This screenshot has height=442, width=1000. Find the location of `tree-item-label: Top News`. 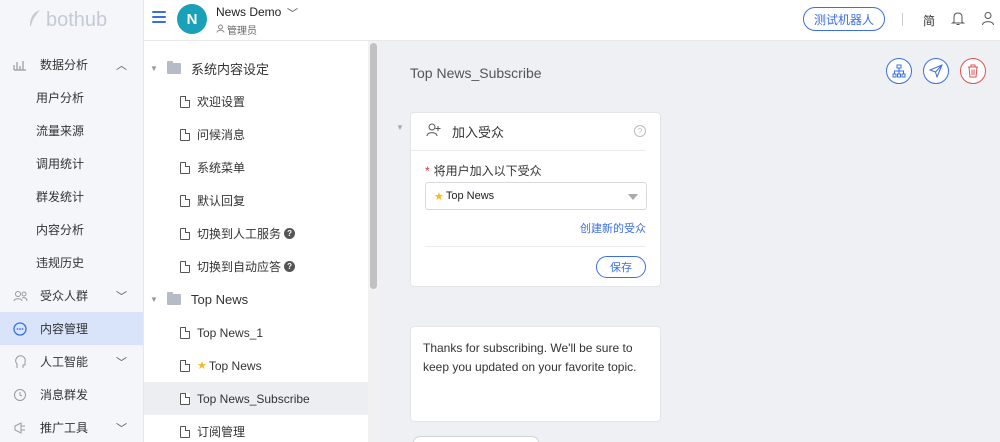

tree-item-label: Top News is located at coordinates (235, 365).